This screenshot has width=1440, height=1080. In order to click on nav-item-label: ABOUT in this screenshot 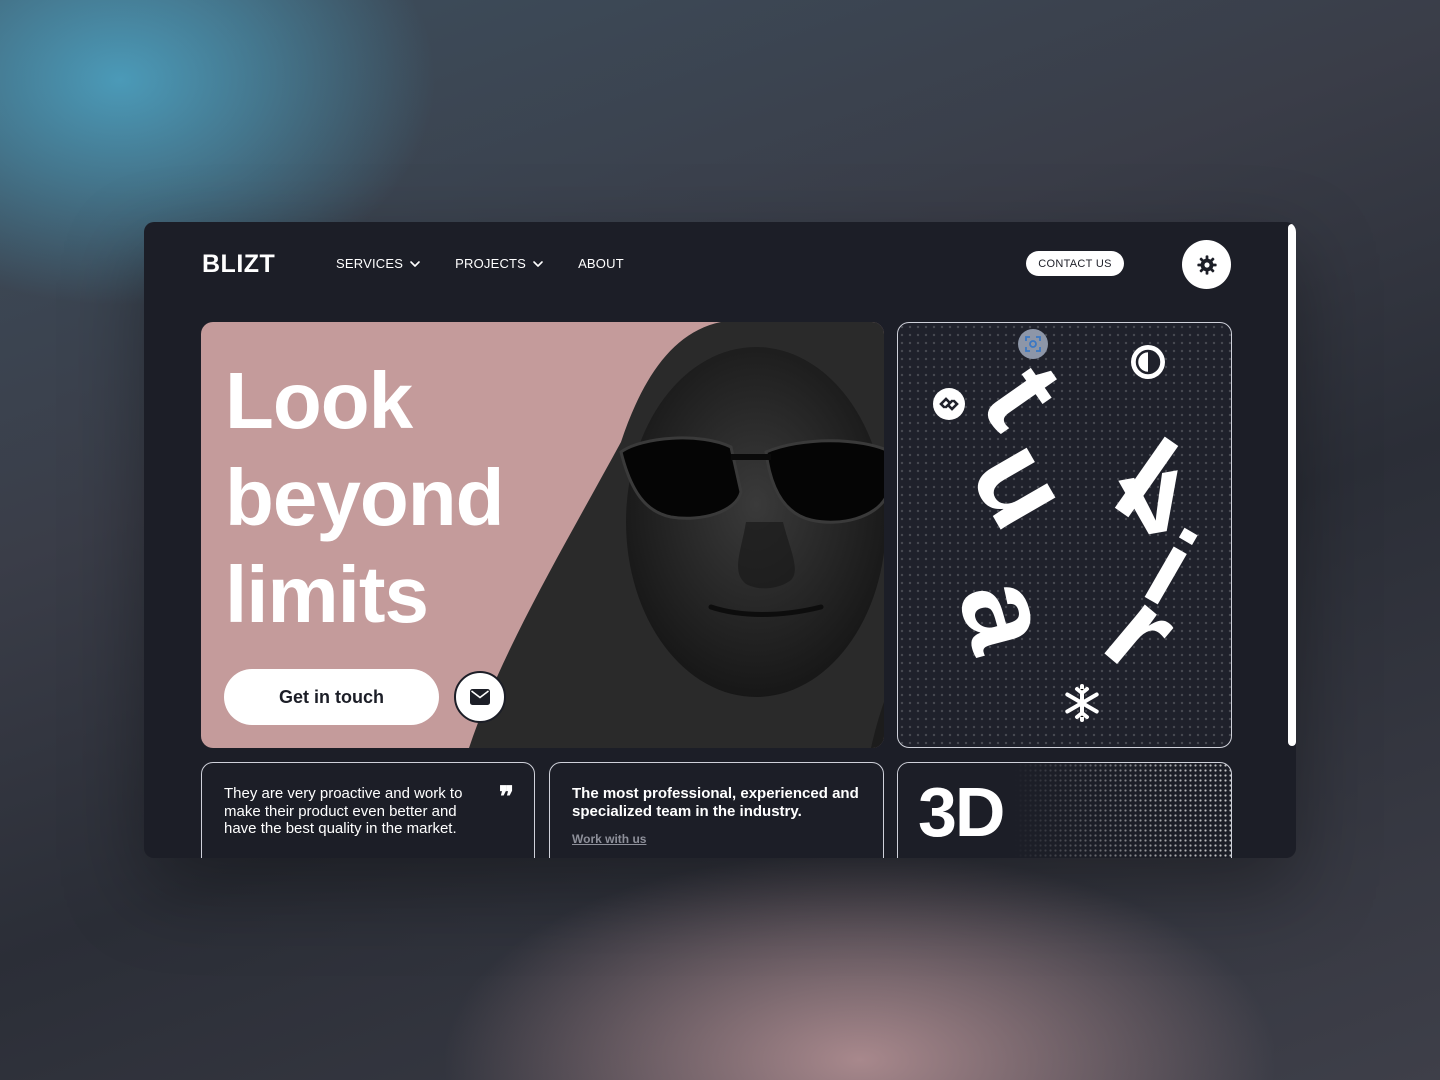, I will do `click(601, 263)`.